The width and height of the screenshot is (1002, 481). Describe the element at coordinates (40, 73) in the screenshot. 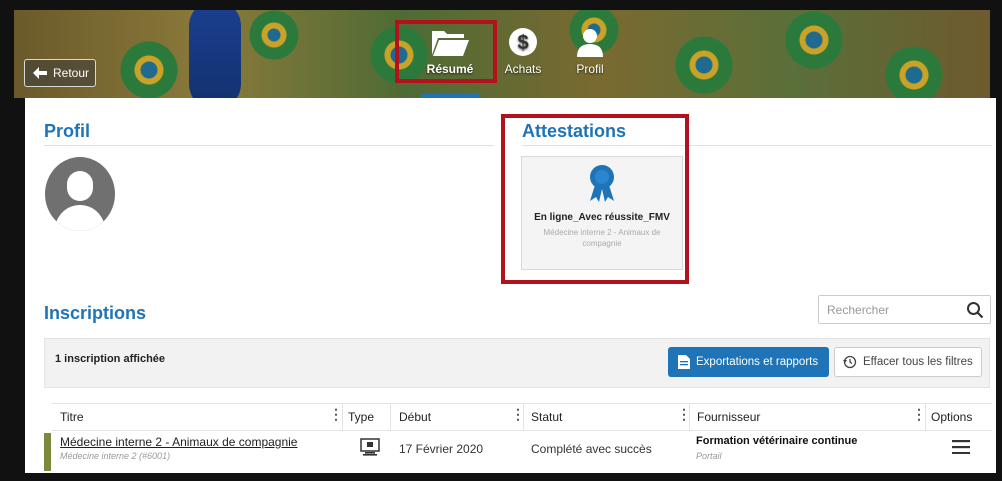

I see `arrow-left-icon` at that location.